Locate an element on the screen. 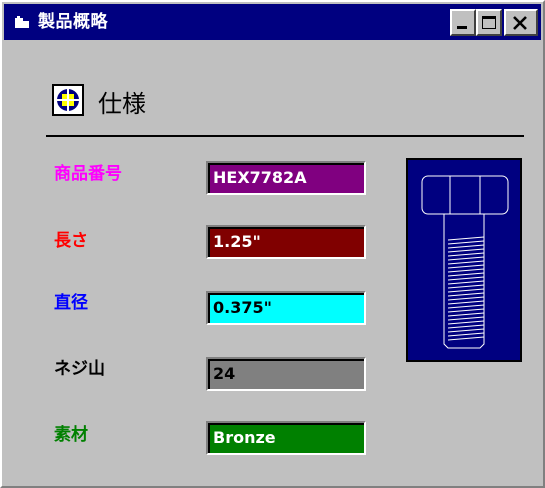 The image size is (545, 488). target-square-icon is located at coordinates (68, 100).